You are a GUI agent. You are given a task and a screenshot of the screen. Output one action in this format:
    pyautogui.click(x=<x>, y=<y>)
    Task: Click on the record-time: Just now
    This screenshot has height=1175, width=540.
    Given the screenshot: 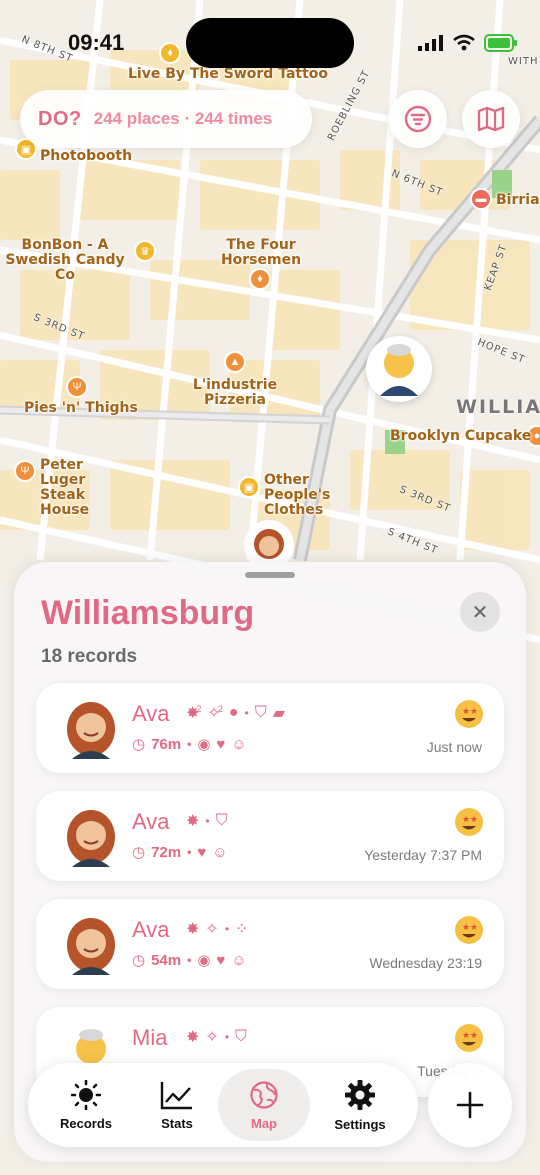 What is the action you would take?
    pyautogui.click(x=454, y=747)
    